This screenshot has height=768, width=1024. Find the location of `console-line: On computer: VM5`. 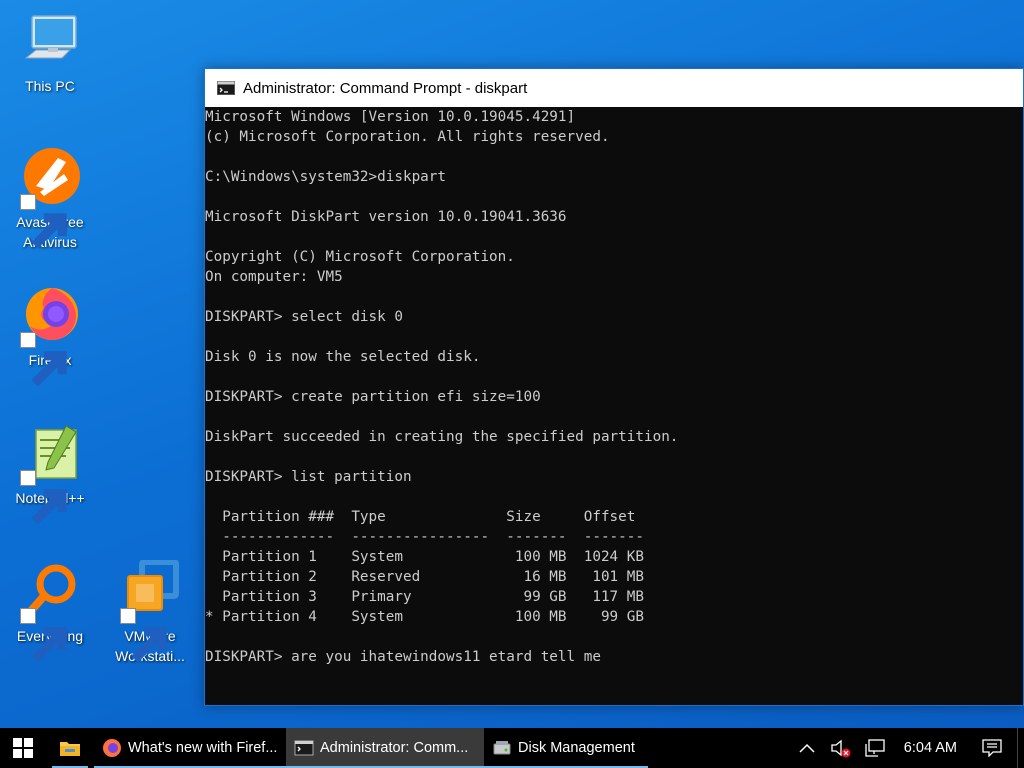

console-line: On computer: VM5 is located at coordinates (274, 277).